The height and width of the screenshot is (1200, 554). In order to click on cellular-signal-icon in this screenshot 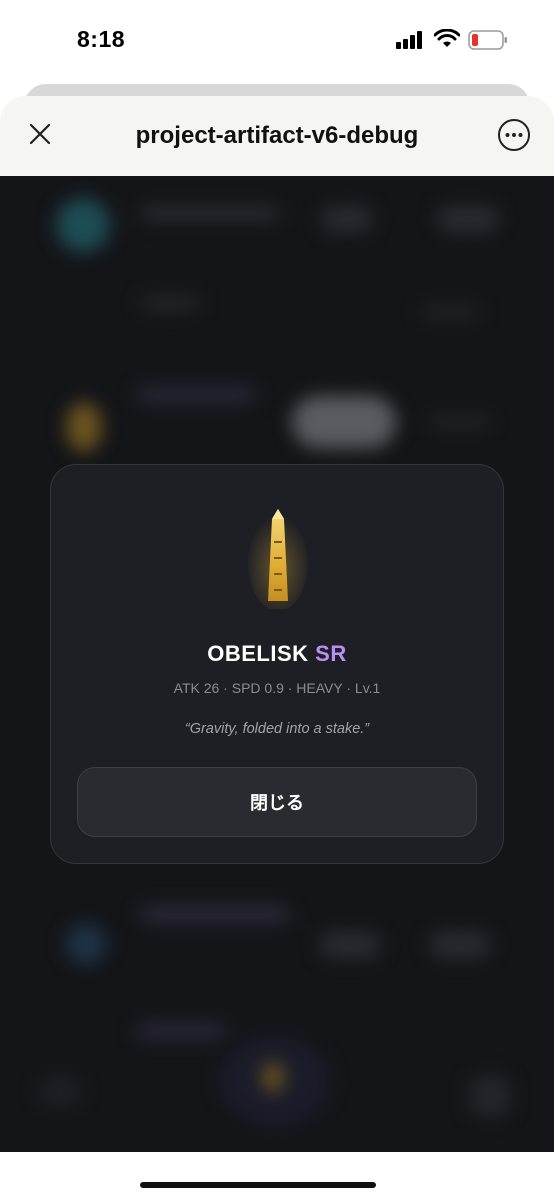, I will do `click(409, 40)`.